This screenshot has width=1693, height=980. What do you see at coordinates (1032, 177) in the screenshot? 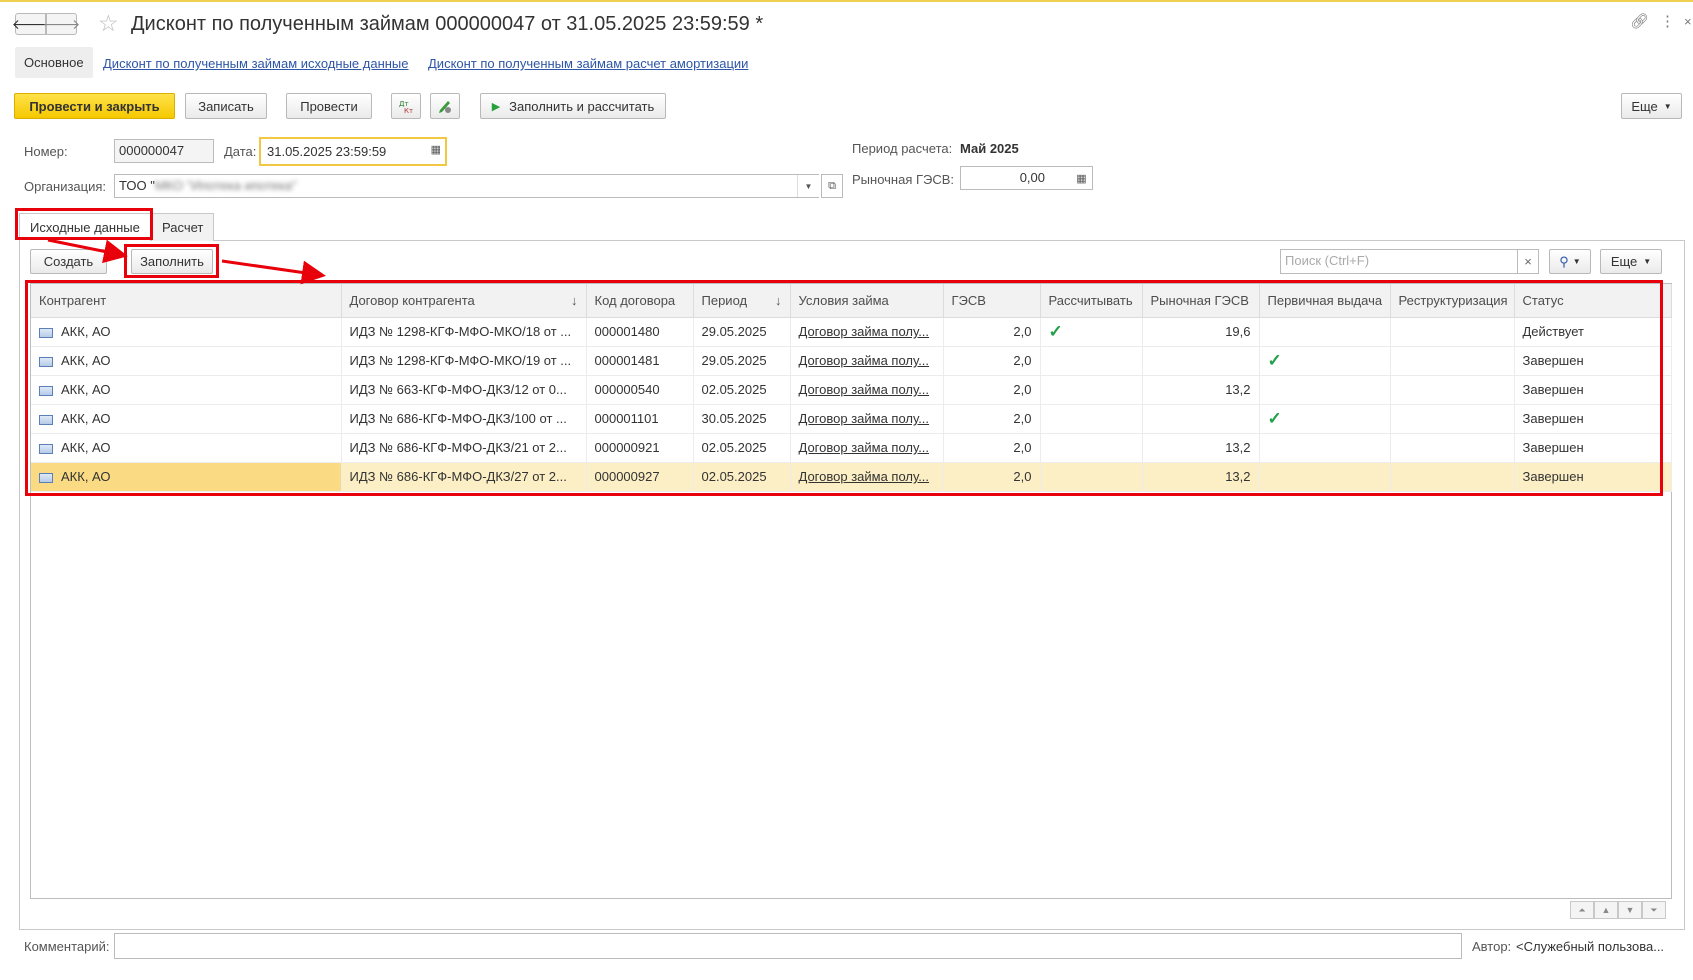
I see `market-gesv-value: 0,00` at bounding box center [1032, 177].